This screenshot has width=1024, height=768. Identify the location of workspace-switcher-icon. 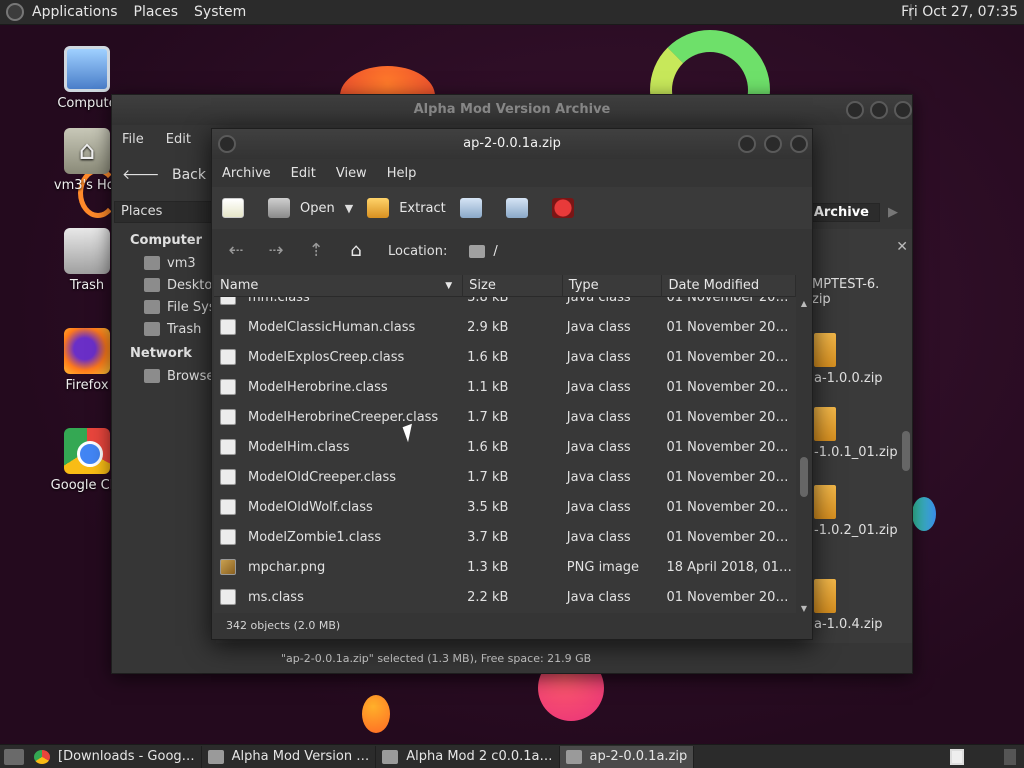
(957, 757).